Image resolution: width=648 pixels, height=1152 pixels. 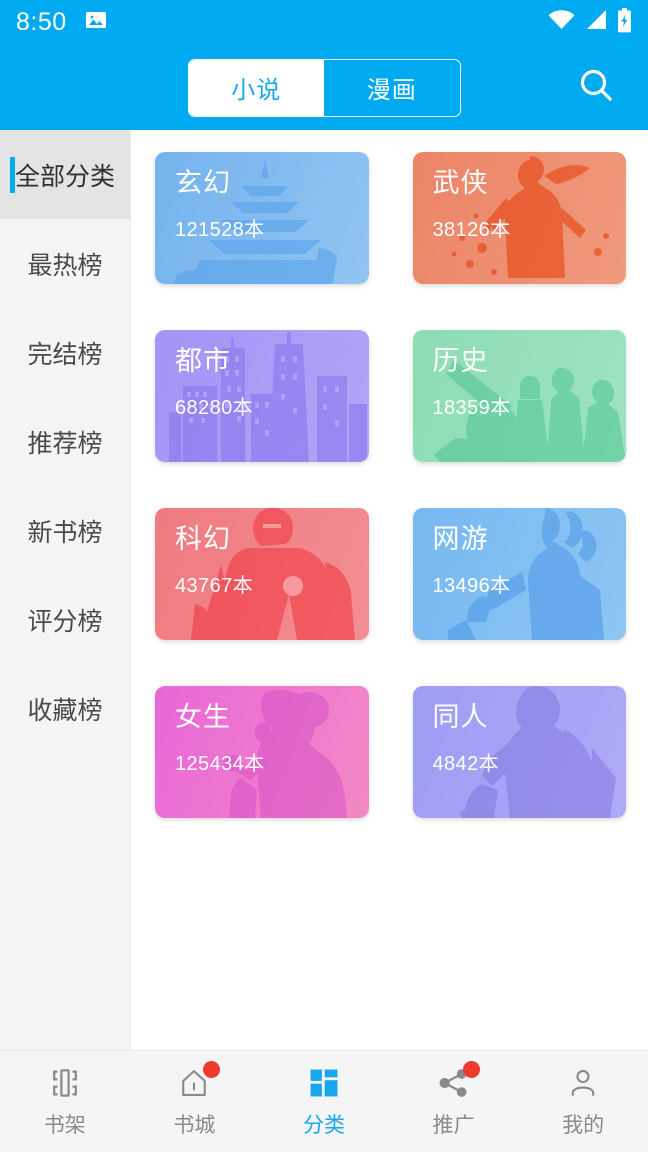 I want to click on sidebar-item-favorites: 收藏榜, so click(x=65, y=708).